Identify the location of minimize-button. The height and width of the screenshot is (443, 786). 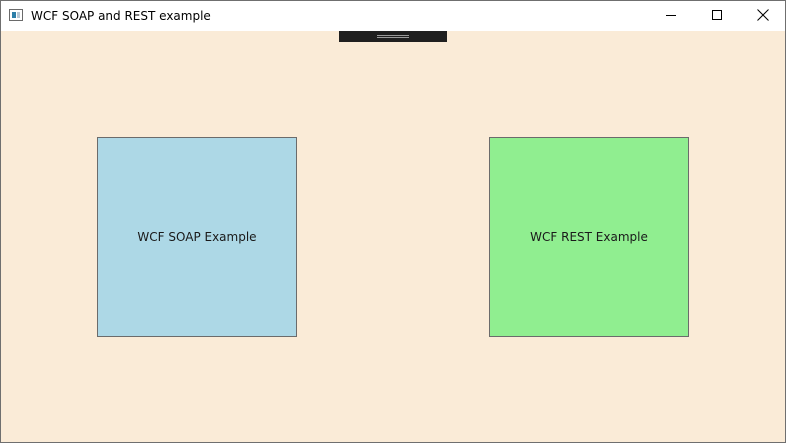
(671, 16).